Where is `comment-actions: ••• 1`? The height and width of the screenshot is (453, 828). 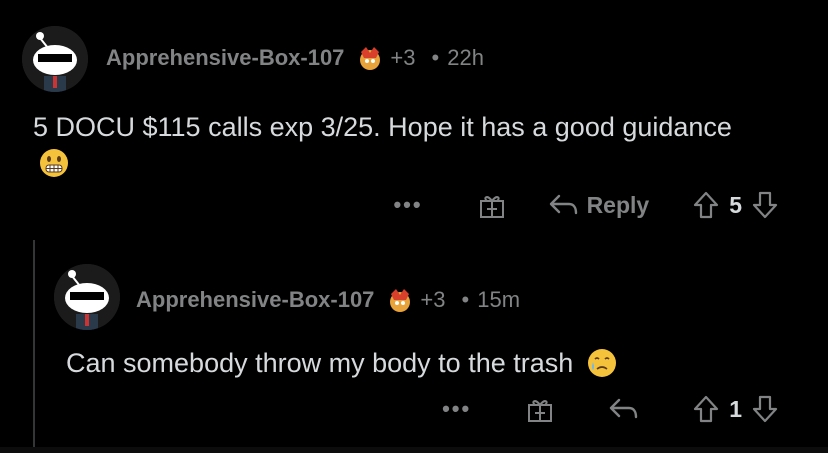 comment-actions: ••• 1 is located at coordinates (611, 409).